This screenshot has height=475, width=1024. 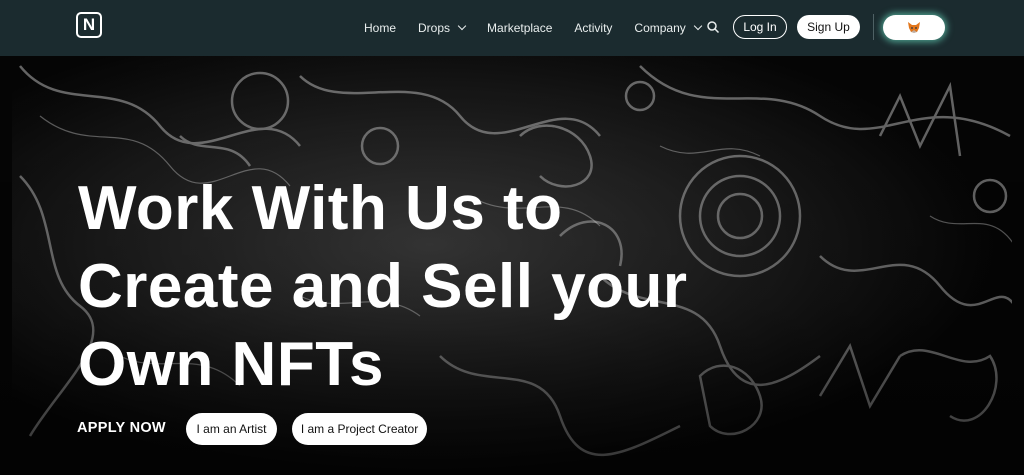 I want to click on signup-button: Sign Up, so click(x=828, y=27).